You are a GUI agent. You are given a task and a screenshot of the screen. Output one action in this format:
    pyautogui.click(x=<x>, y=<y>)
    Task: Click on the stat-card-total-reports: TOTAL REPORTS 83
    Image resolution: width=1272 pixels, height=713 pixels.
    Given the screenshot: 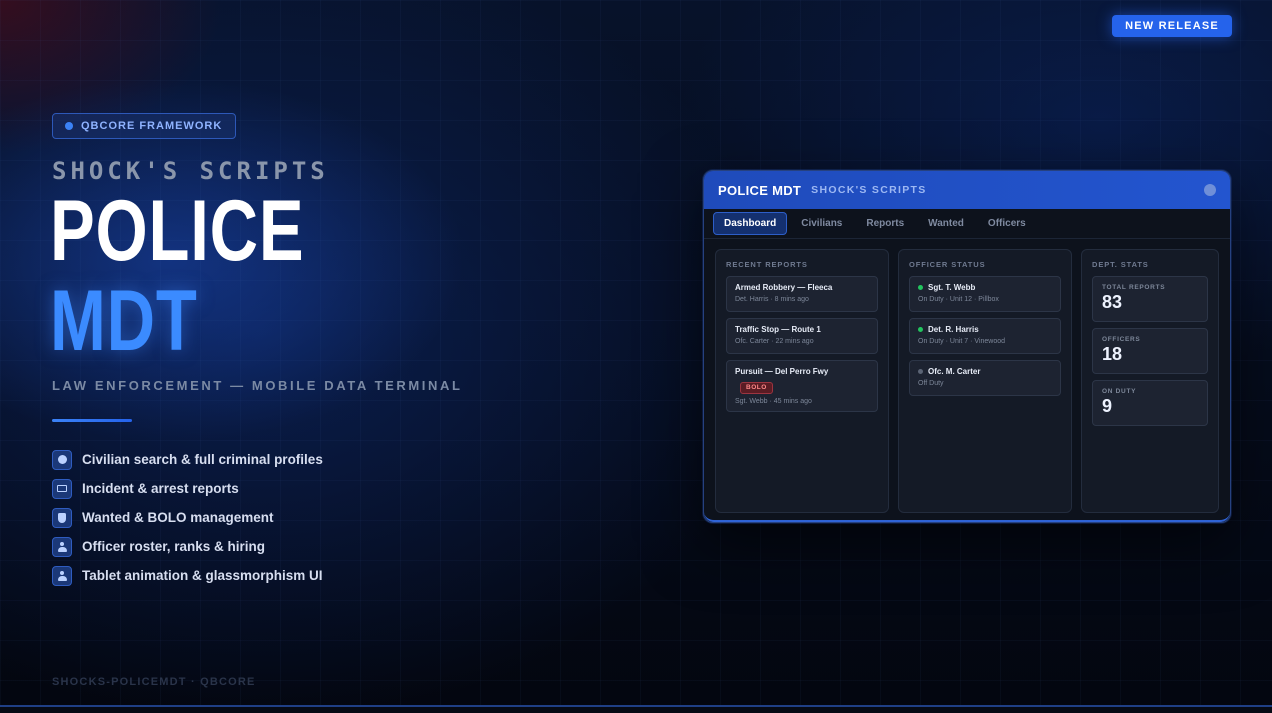 What is the action you would take?
    pyautogui.click(x=1150, y=299)
    